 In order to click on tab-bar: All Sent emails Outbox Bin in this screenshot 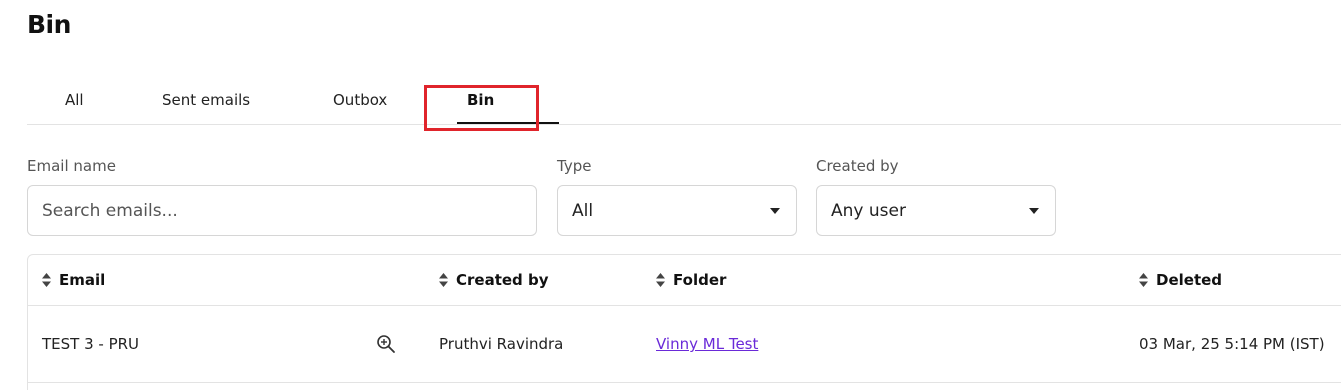, I will do `click(684, 103)`.